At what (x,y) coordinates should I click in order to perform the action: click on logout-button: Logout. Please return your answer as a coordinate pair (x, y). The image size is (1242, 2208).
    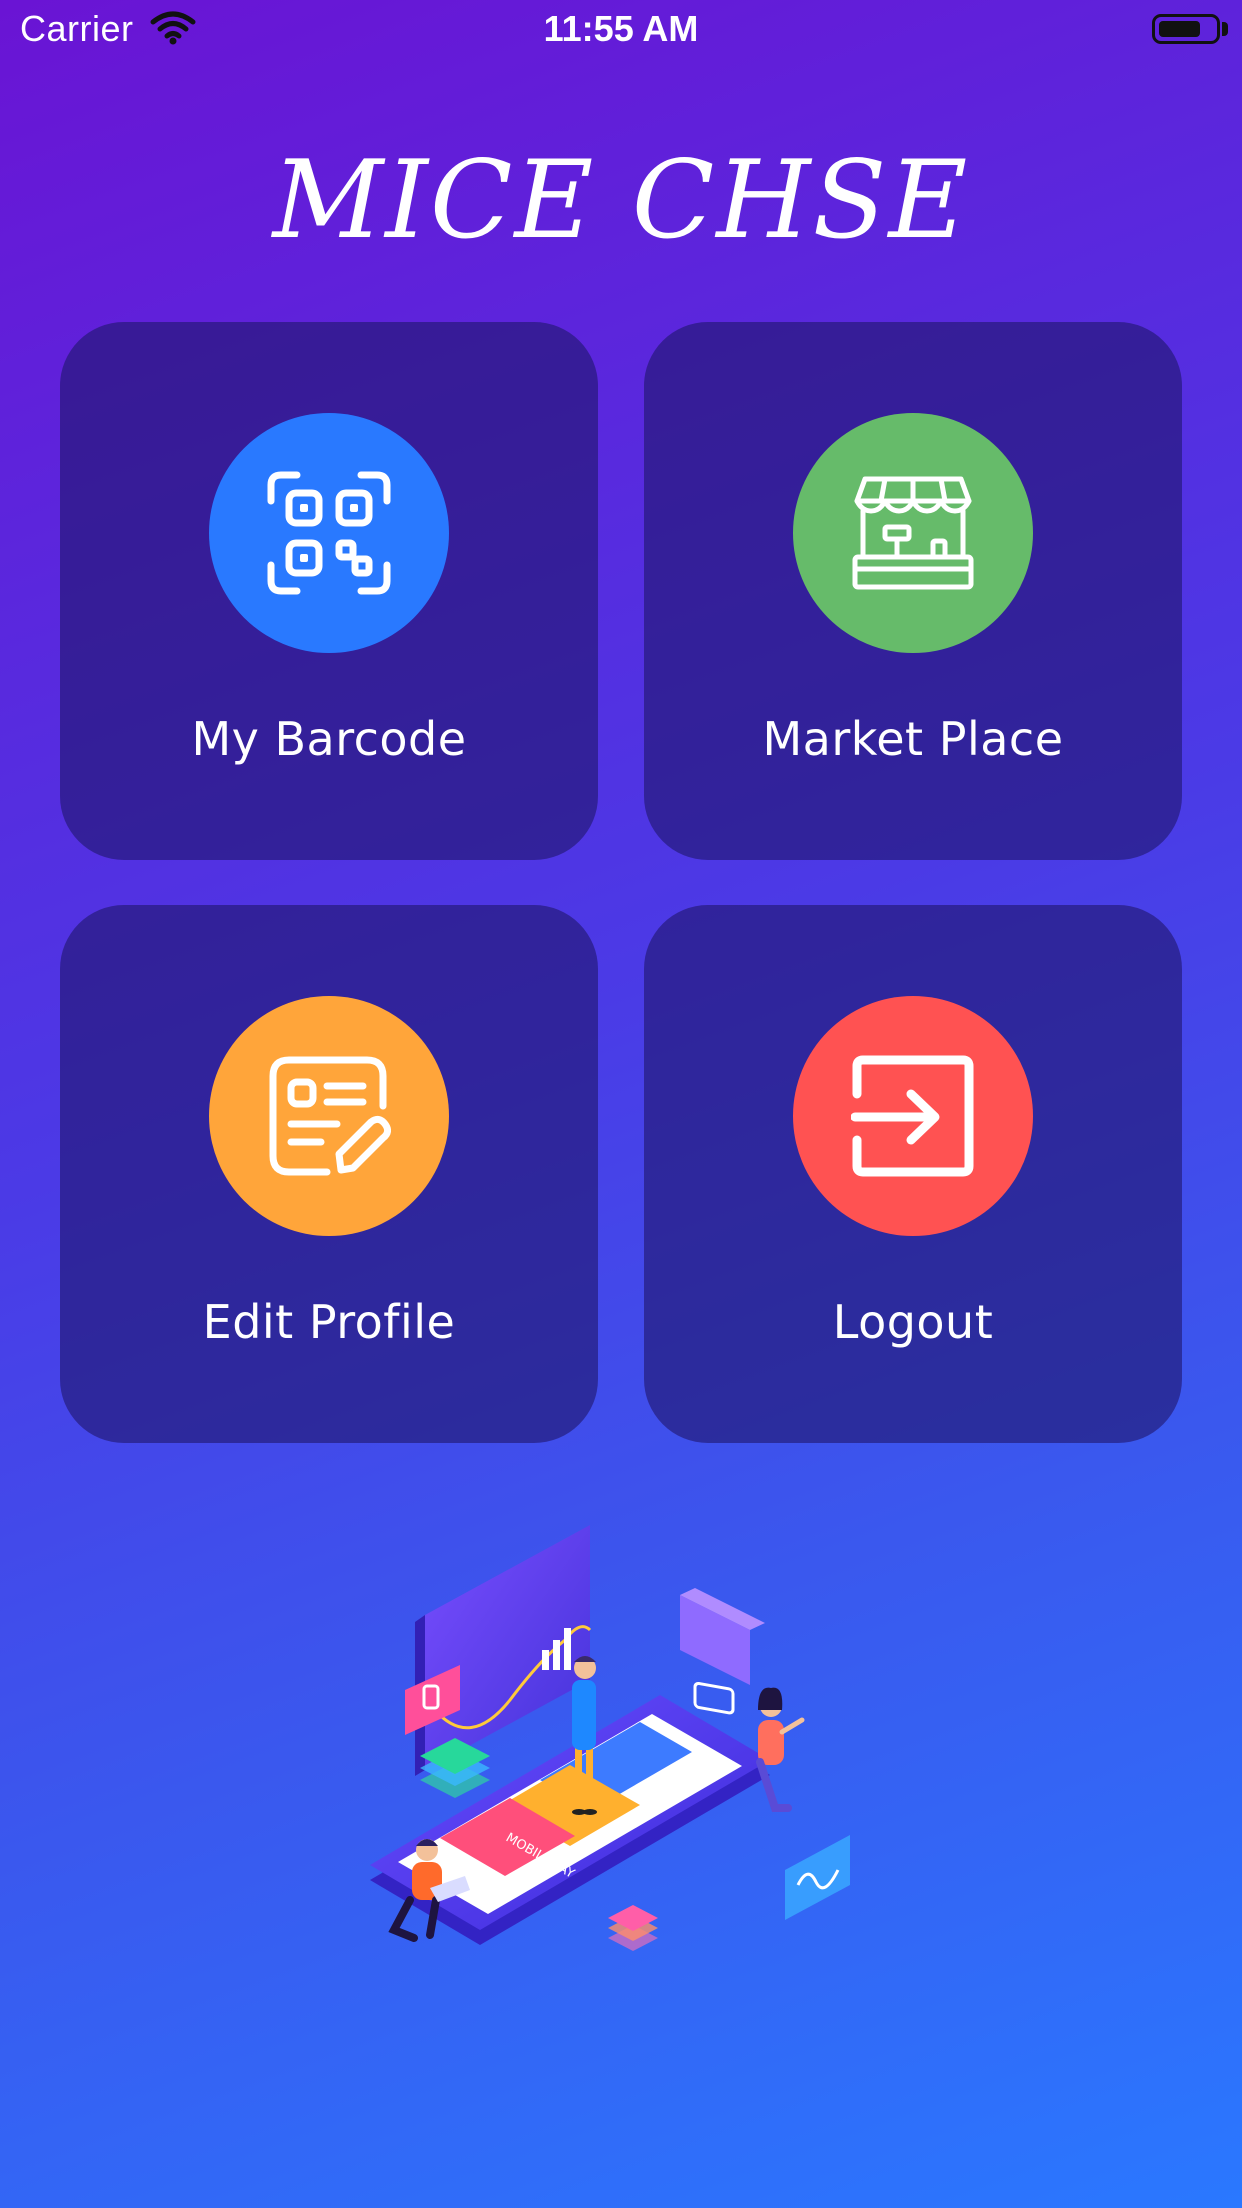
    Looking at the image, I should click on (913, 1174).